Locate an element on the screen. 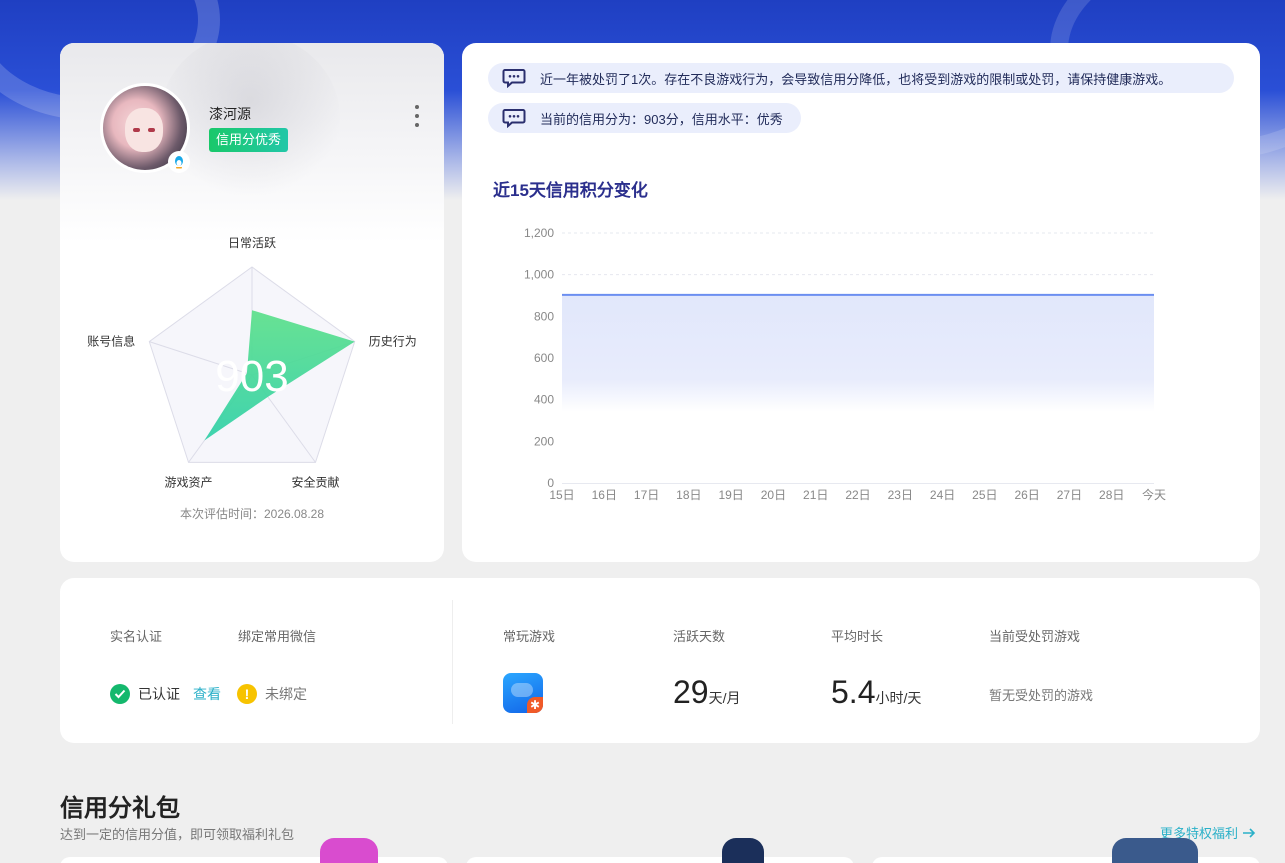  x-tick-label: 26日 is located at coordinates (1026, 495).